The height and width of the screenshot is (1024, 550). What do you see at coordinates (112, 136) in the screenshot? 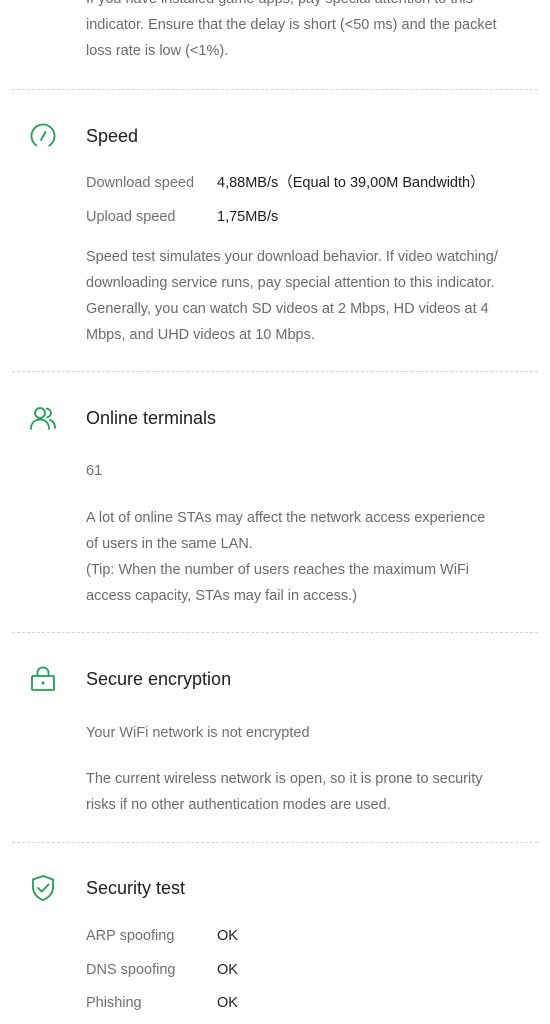
I see `speed-title: Speed` at bounding box center [112, 136].